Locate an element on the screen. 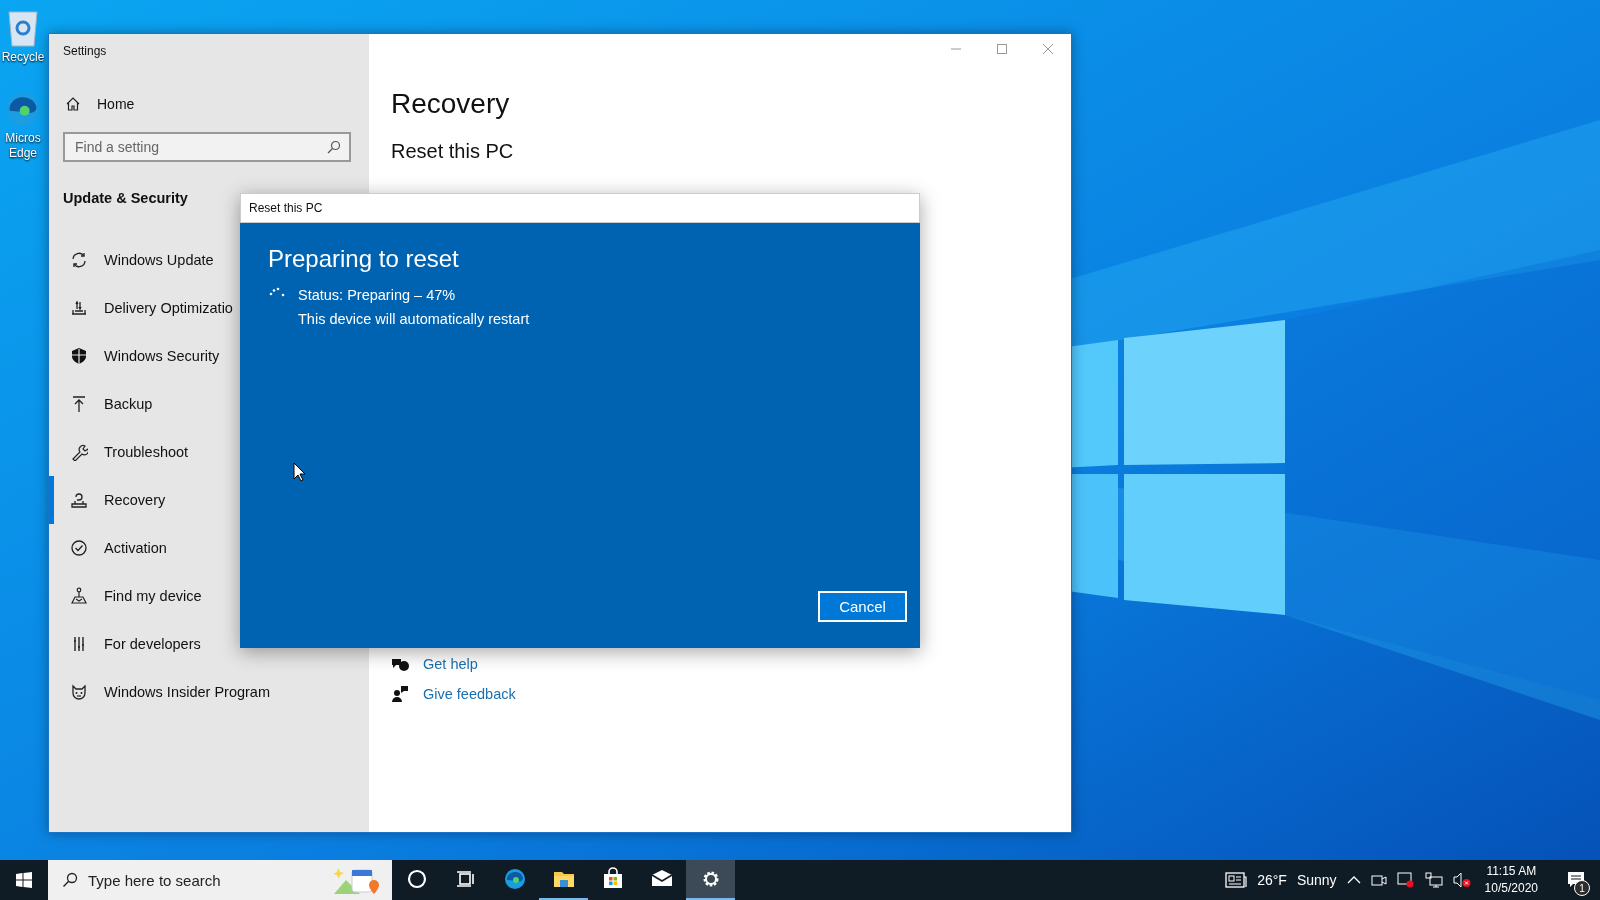 The height and width of the screenshot is (900, 1600). check-circle-icon is located at coordinates (79, 548).